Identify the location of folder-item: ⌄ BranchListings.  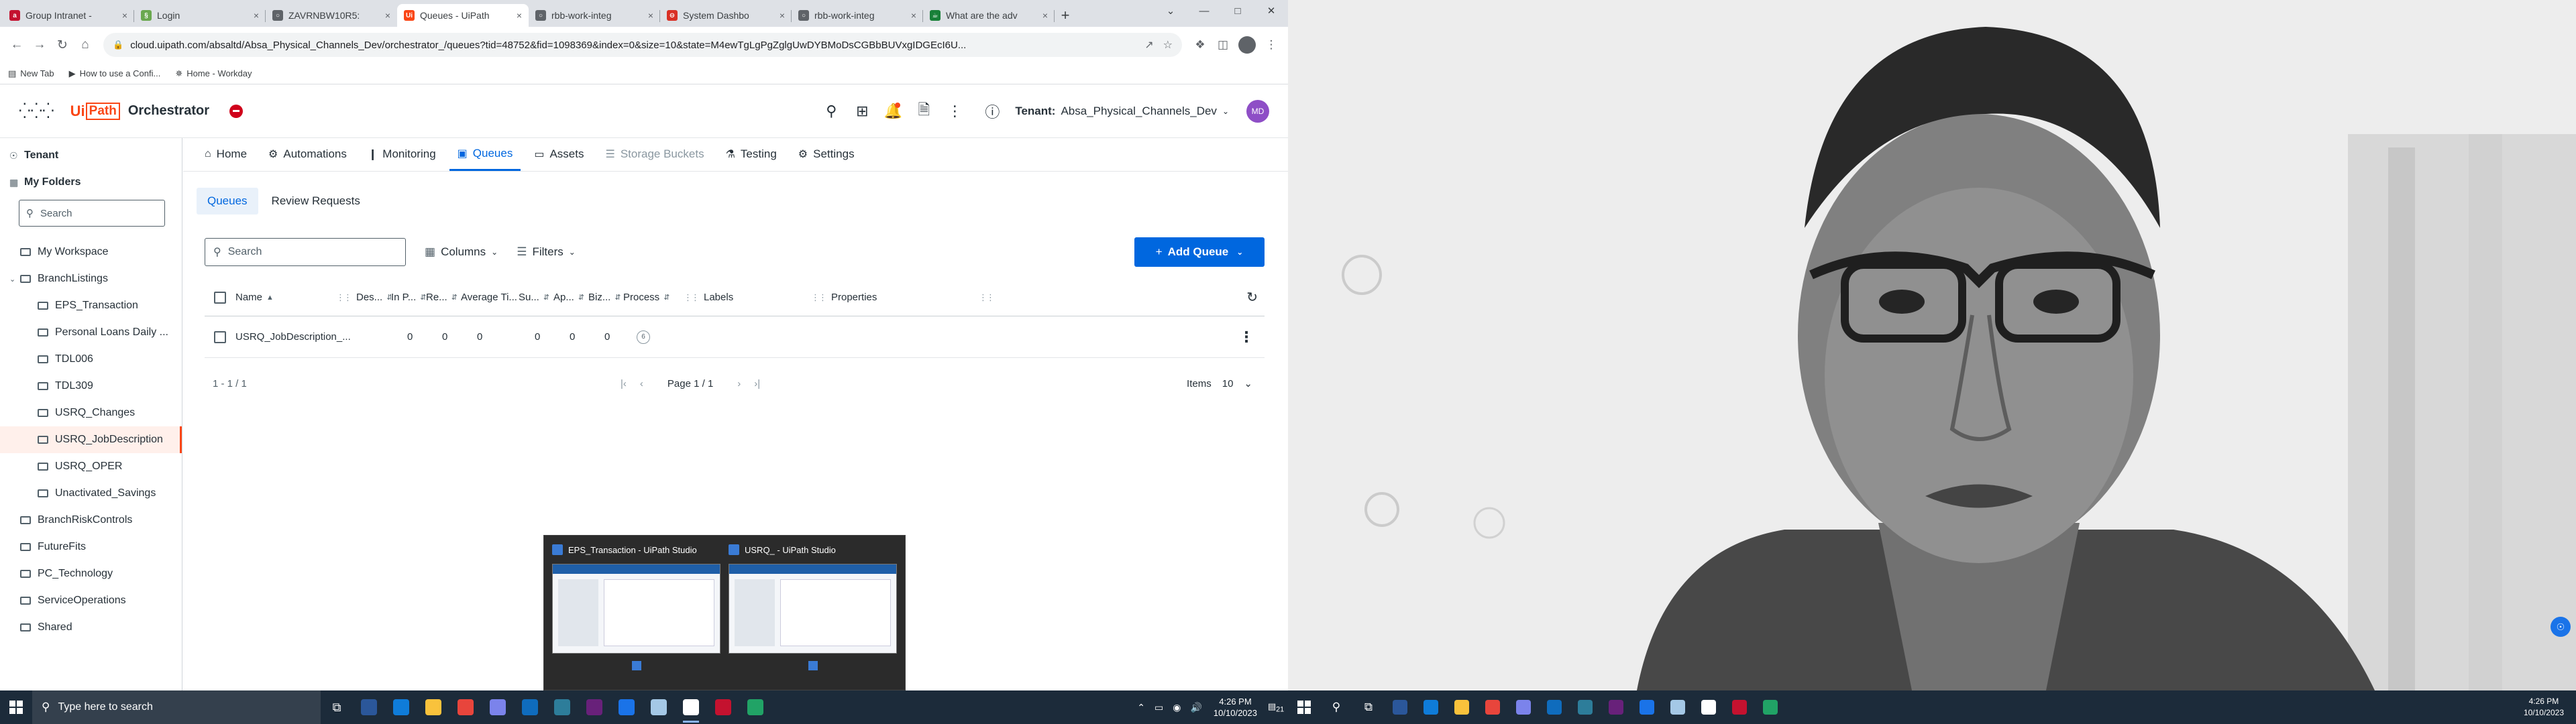
(91, 278).